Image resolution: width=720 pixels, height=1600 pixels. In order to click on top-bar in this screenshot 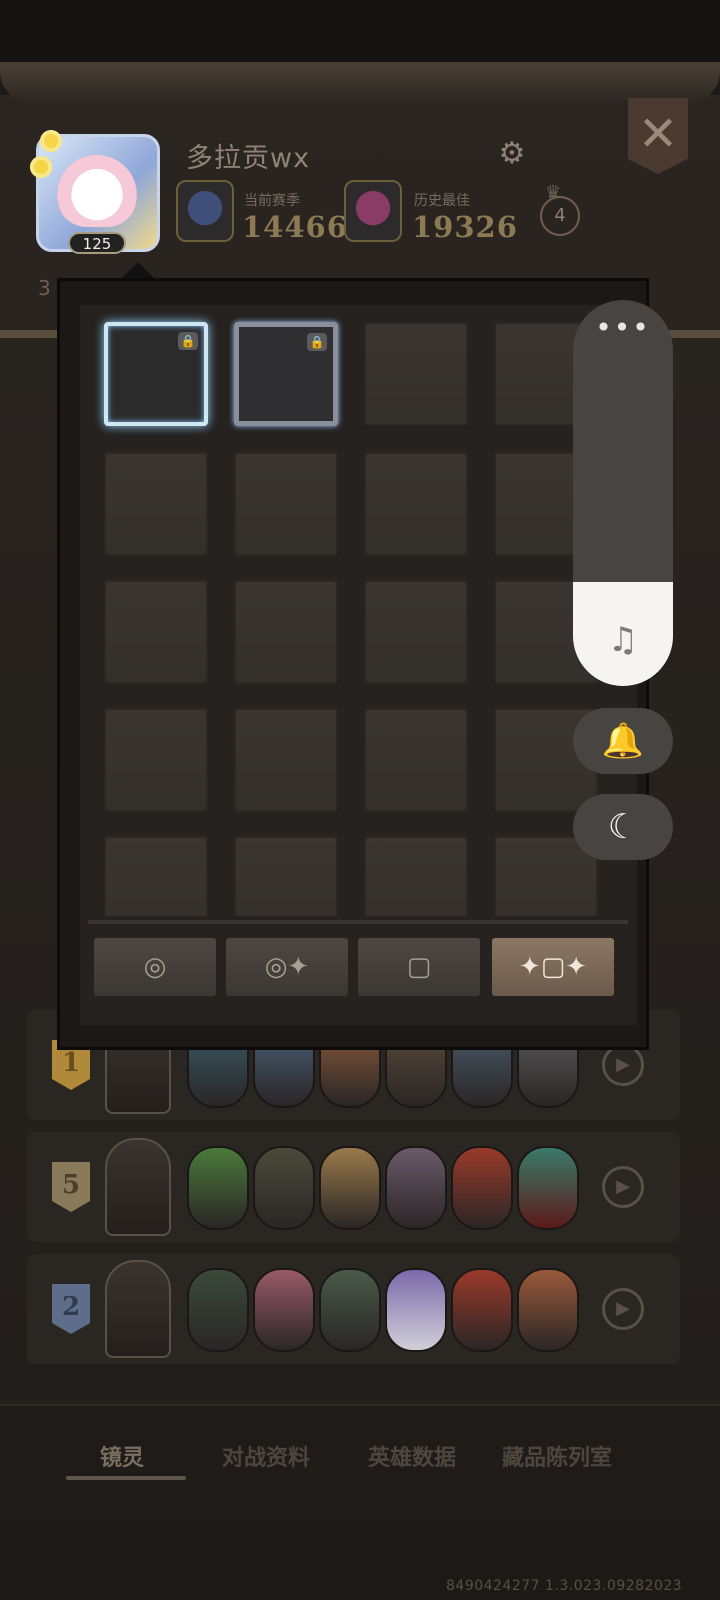, I will do `click(360, 35)`.